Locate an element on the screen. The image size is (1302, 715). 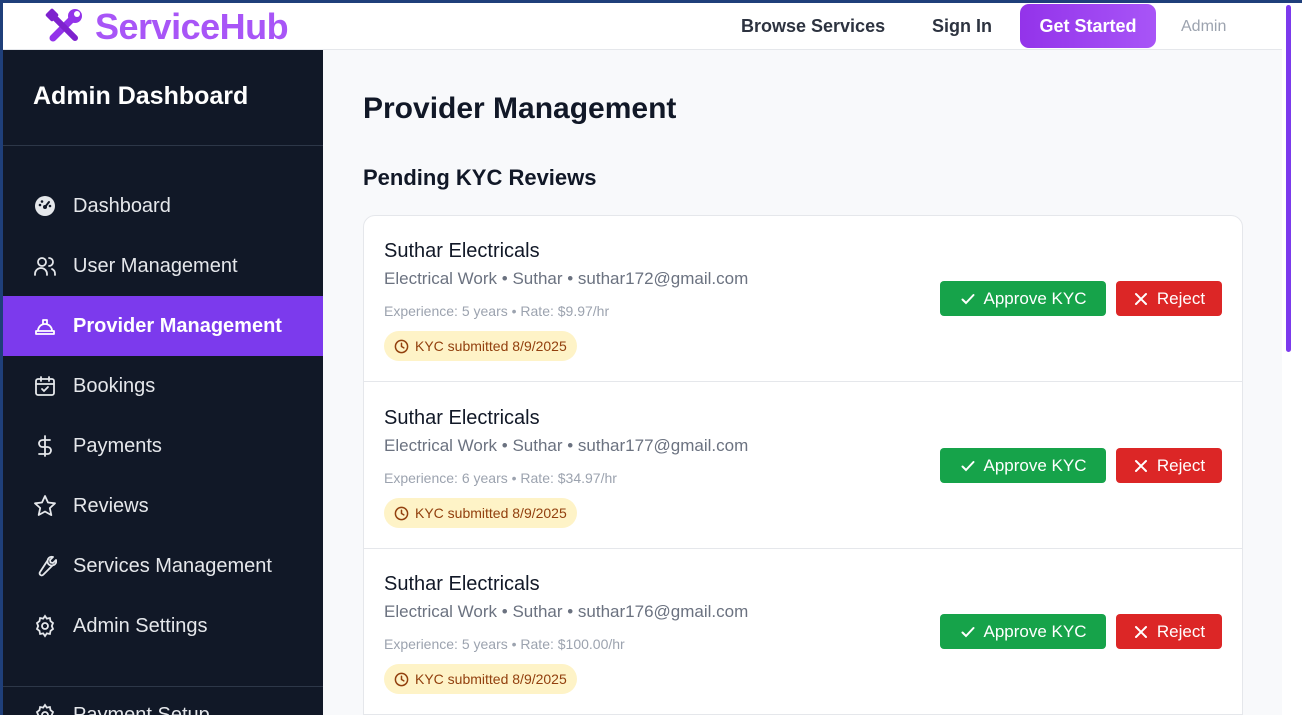
section-title: Pending KYC Reviews is located at coordinates (480, 177).